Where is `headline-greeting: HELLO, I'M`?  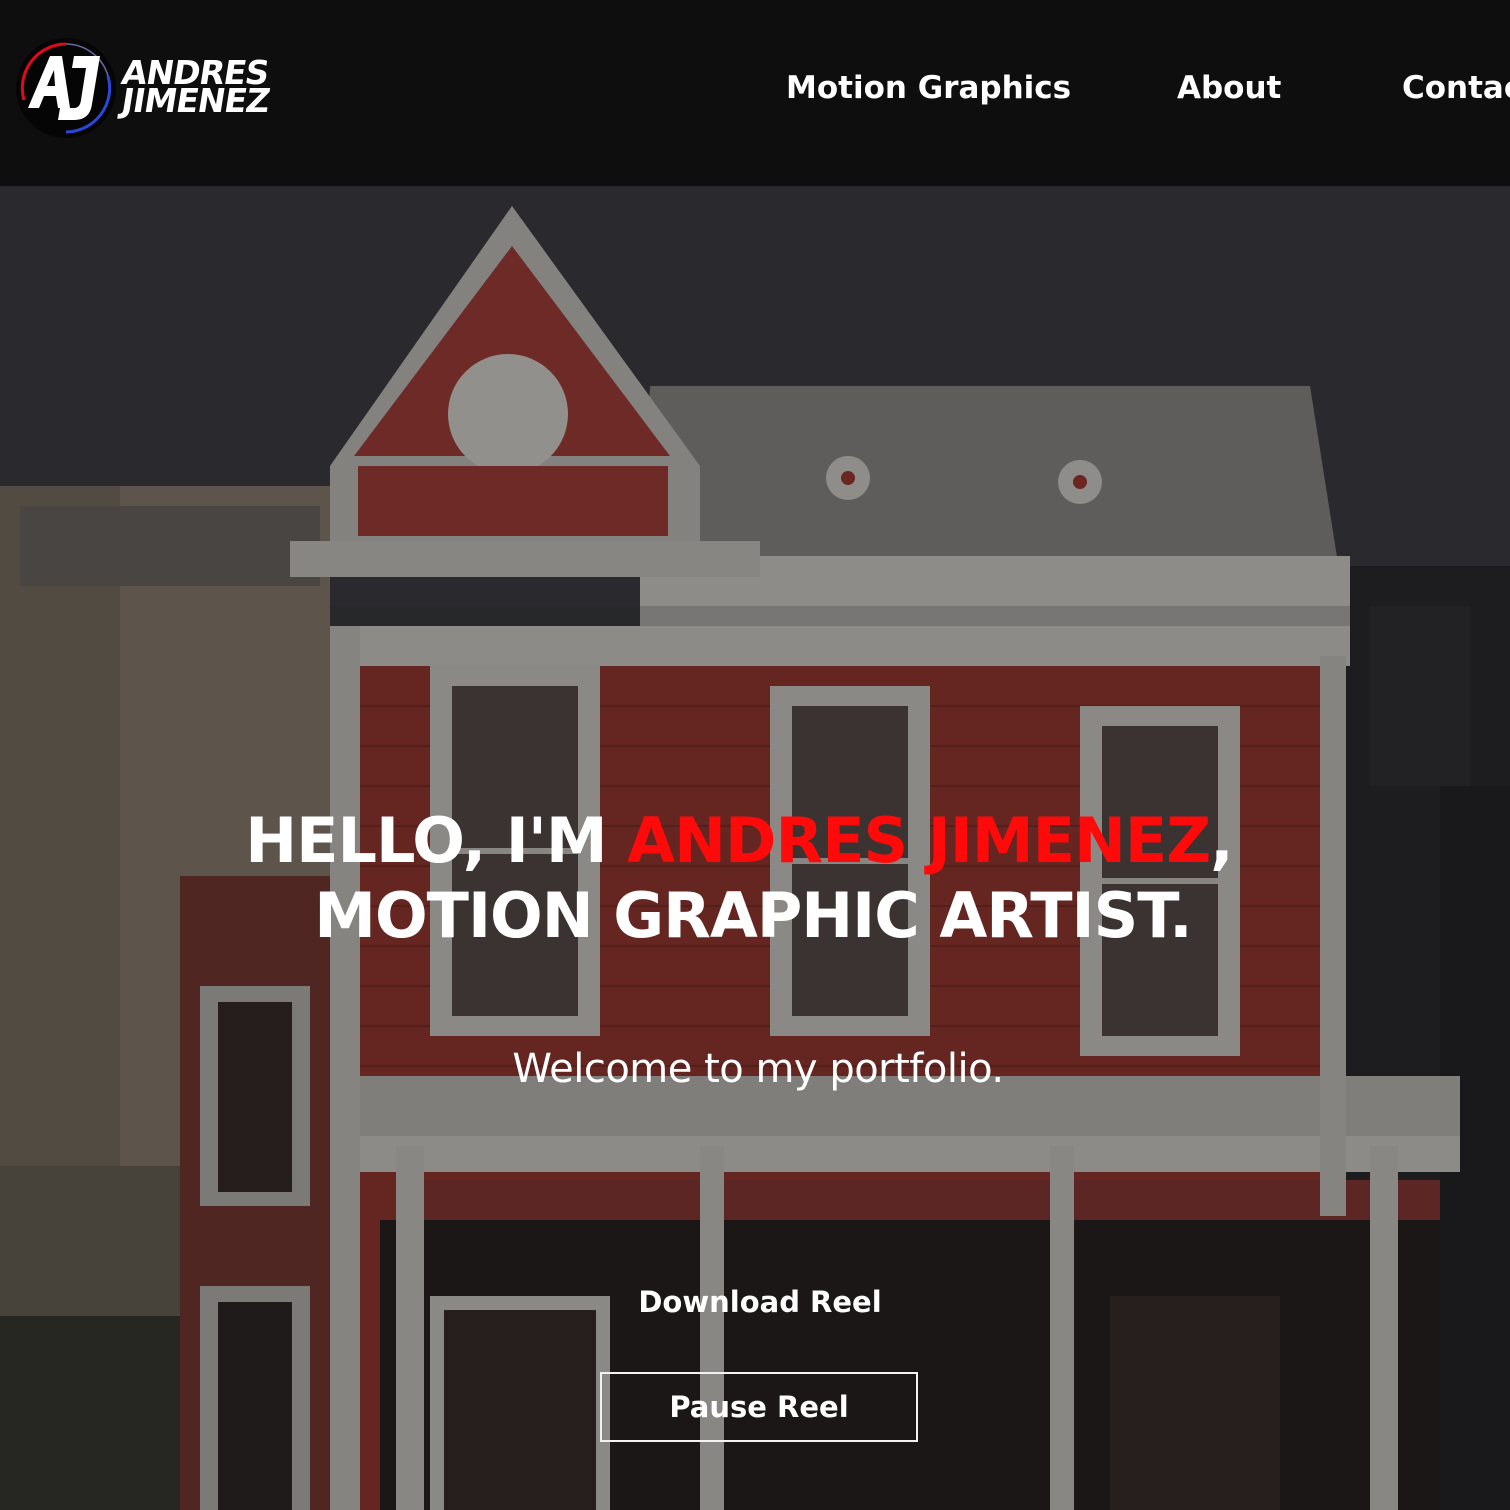 headline-greeting: HELLO, I'M is located at coordinates (436, 840).